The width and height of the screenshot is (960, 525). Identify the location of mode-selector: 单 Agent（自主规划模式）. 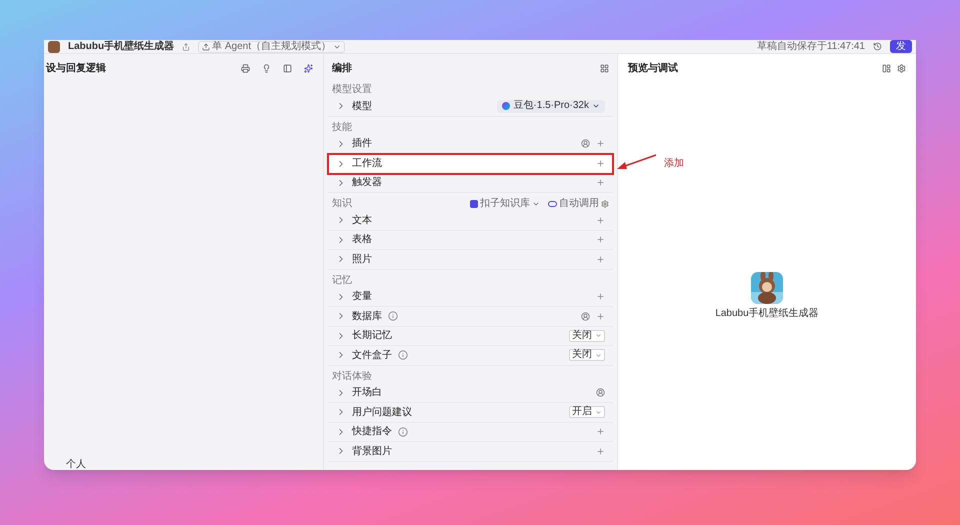
(272, 46).